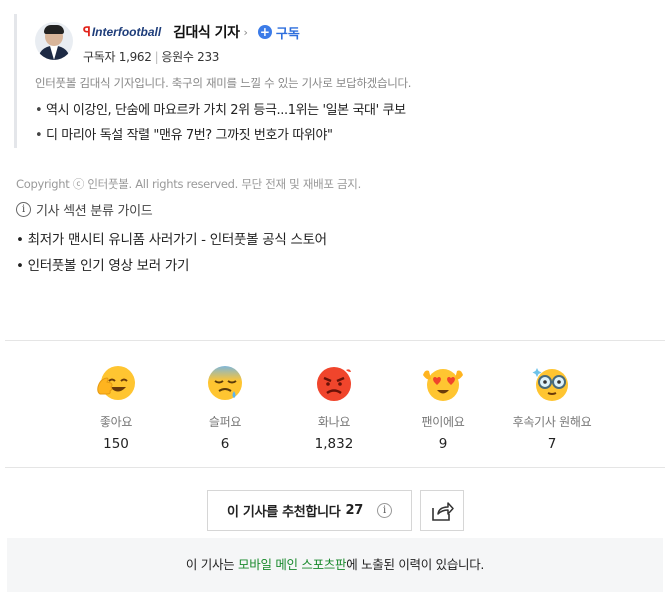 Image resolution: width=670 pixels, height=600 pixels. What do you see at coordinates (99, 57) in the screenshot?
I see `subscribers-label: 구독자` at bounding box center [99, 57].